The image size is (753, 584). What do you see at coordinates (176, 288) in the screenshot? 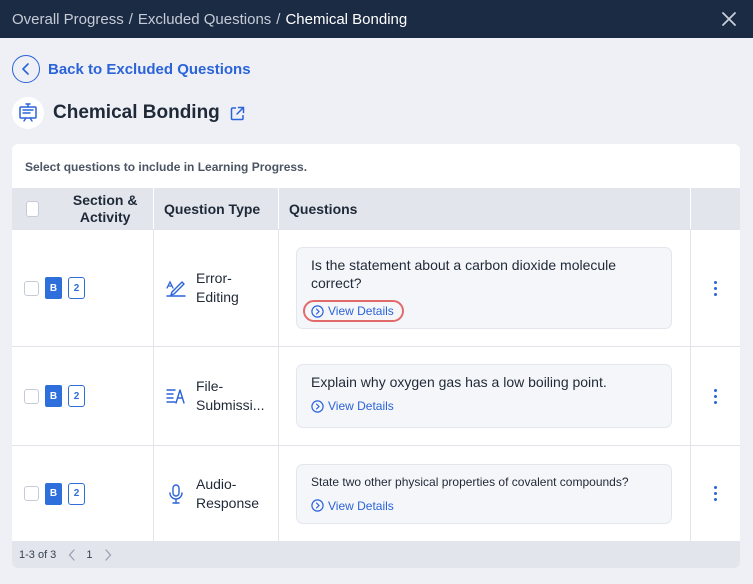
I see `pen-edit-icon` at bounding box center [176, 288].